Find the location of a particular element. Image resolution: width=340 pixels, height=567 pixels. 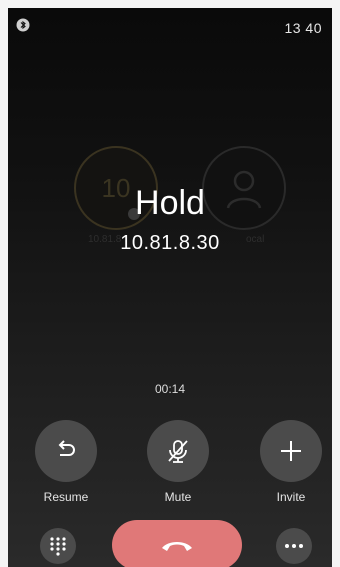

remote-number: 10.81.8.30 is located at coordinates (170, 243).